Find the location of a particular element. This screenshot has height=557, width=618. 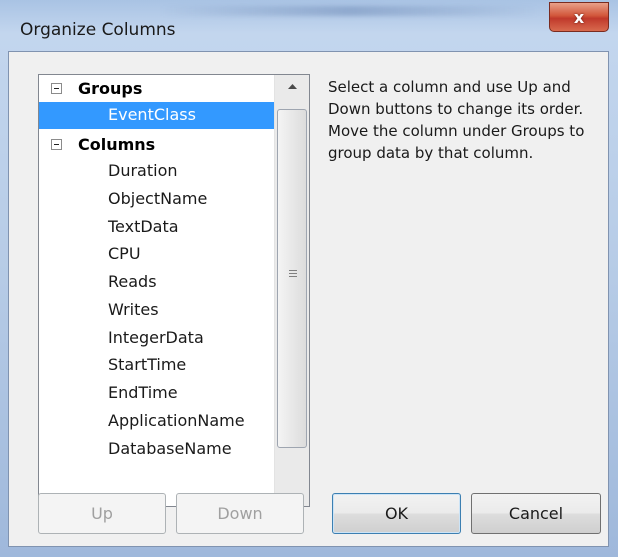

tree-item-label: TextData is located at coordinates (143, 226).